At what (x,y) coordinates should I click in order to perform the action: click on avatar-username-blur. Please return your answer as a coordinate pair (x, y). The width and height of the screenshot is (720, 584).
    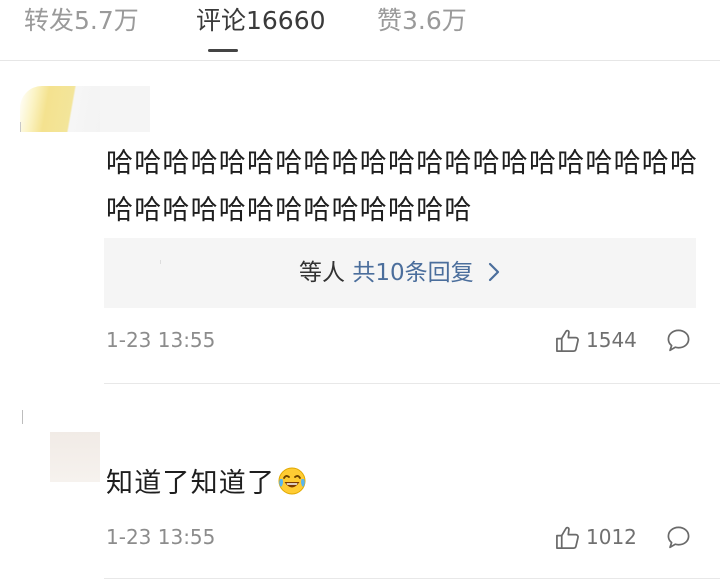
    Looking at the image, I should click on (125, 109).